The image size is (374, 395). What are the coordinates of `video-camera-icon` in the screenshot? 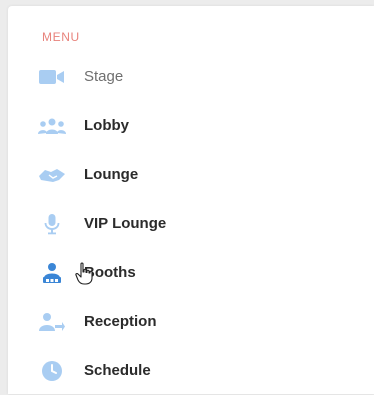 It's located at (52, 77).